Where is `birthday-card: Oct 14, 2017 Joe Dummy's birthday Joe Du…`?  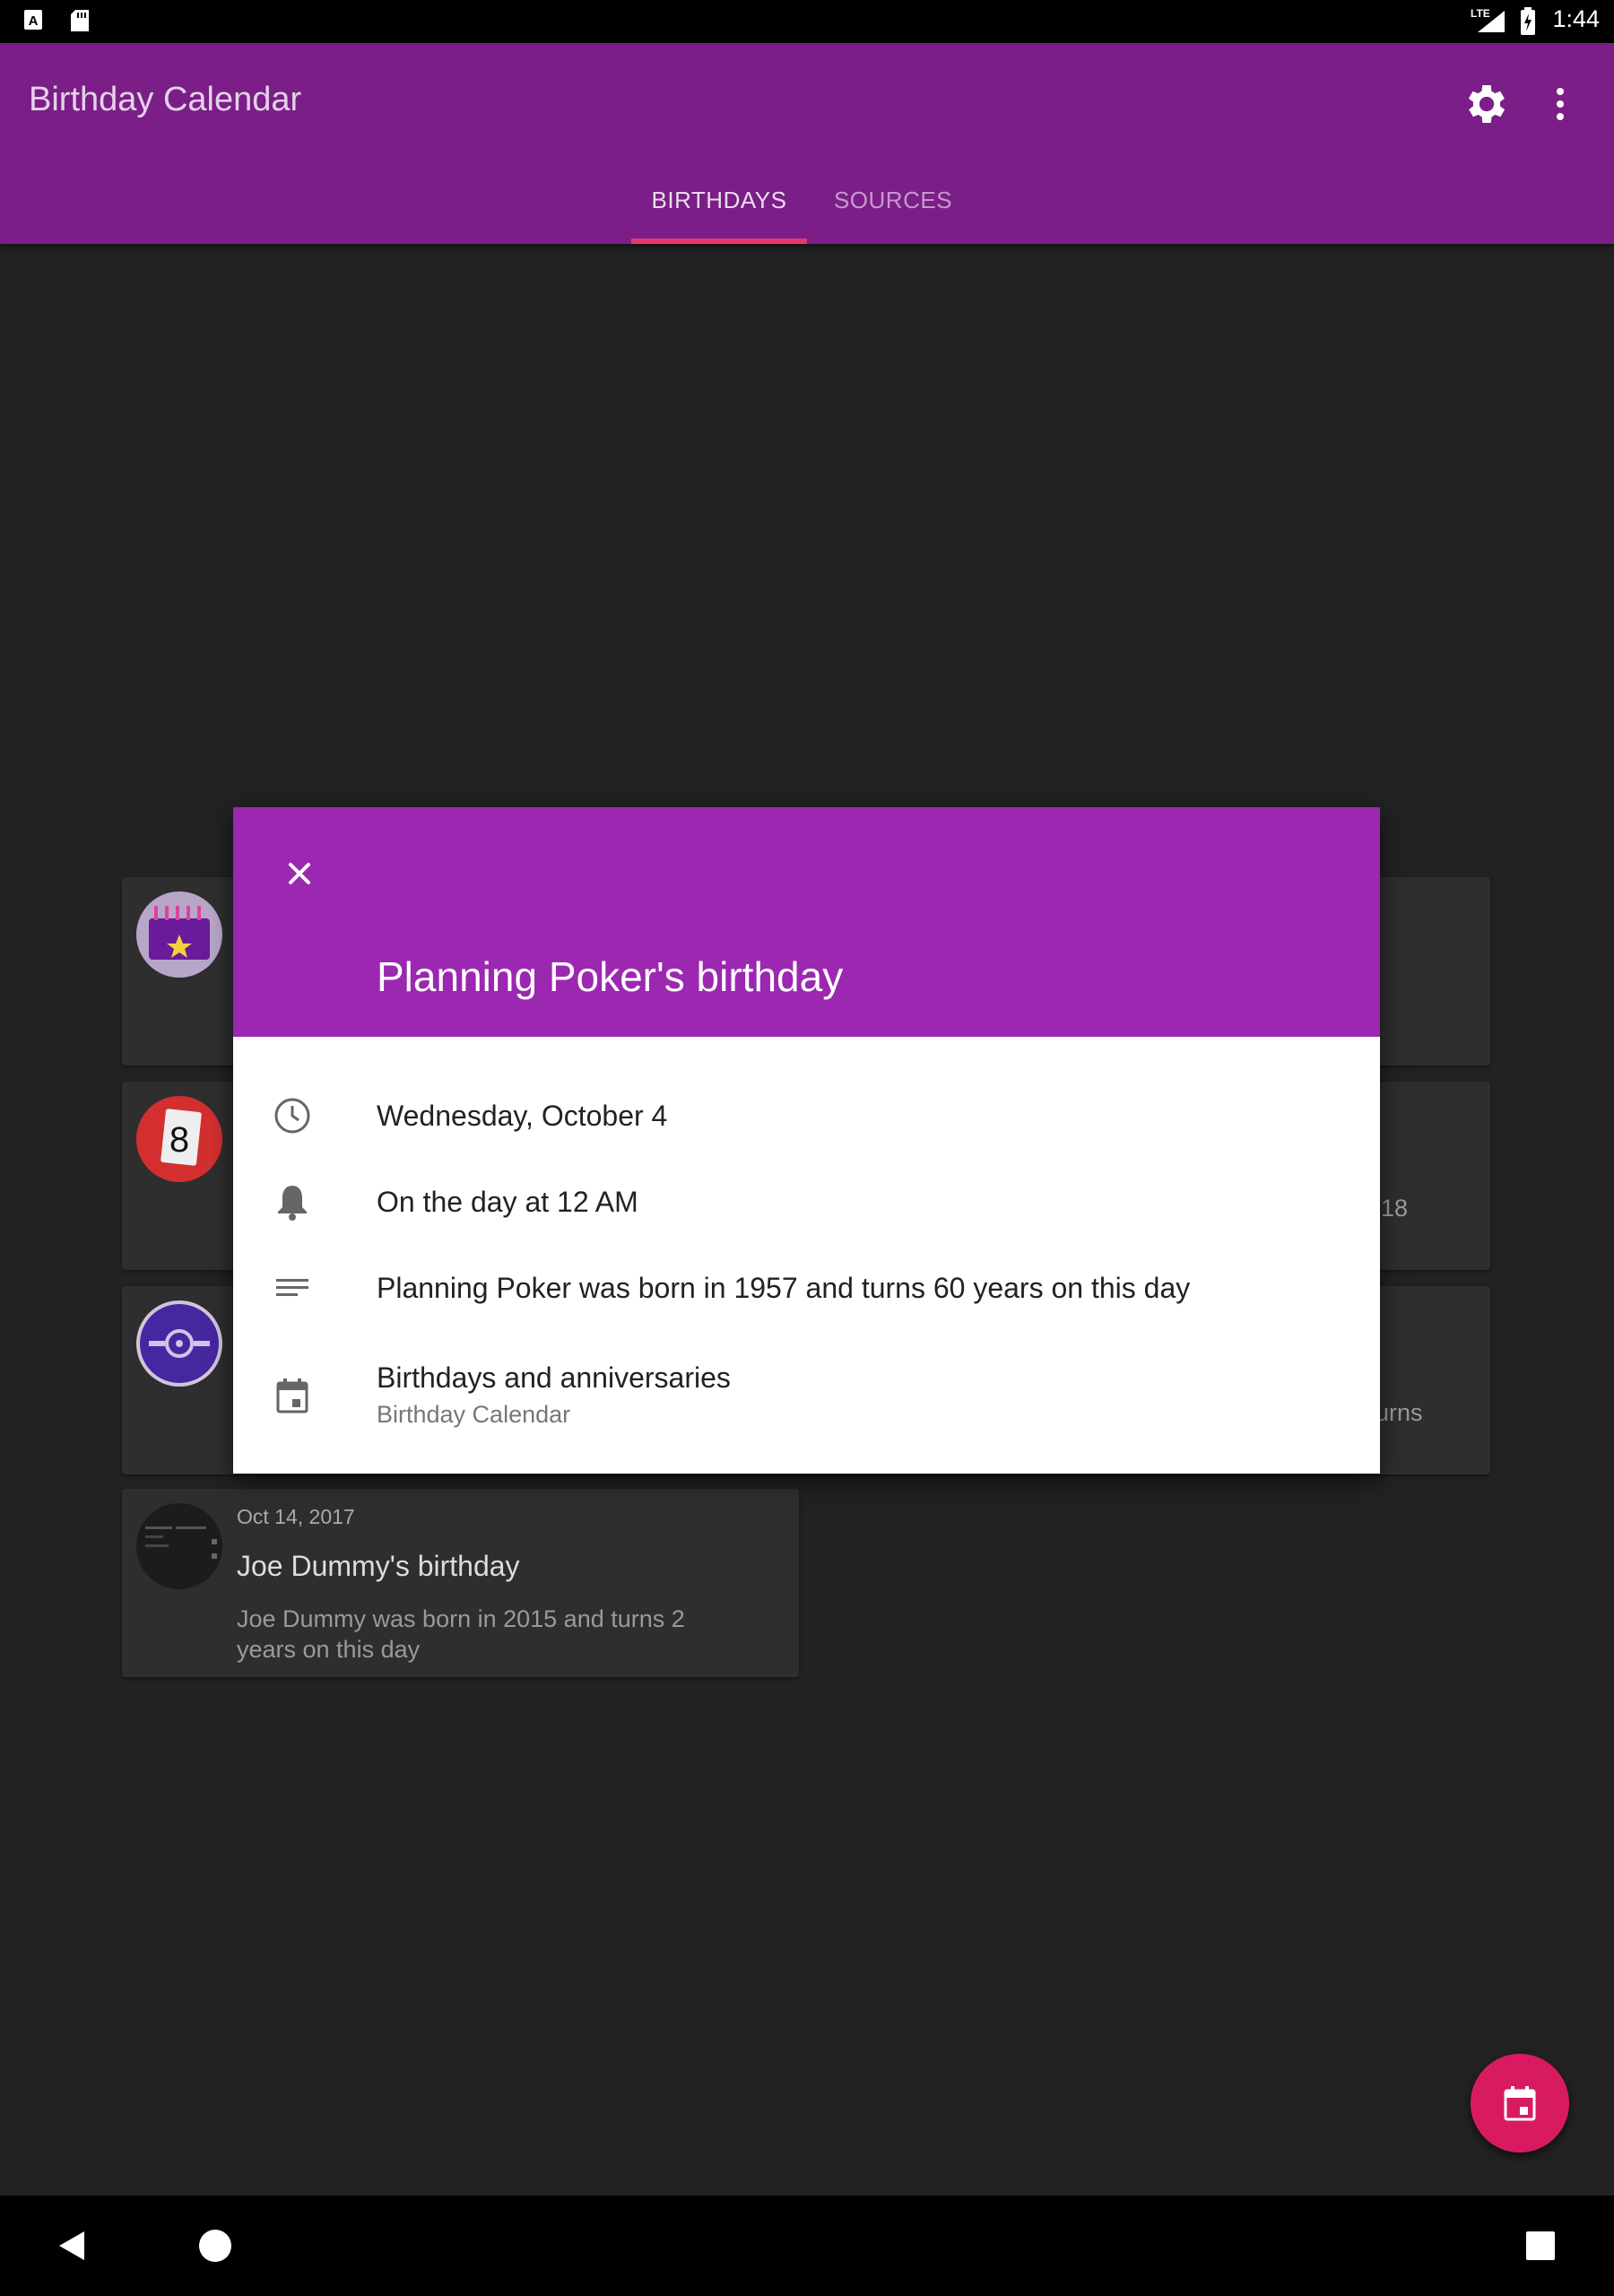 birthday-card: Oct 14, 2017 Joe Dummy's birthday Joe Du… is located at coordinates (460, 1583).